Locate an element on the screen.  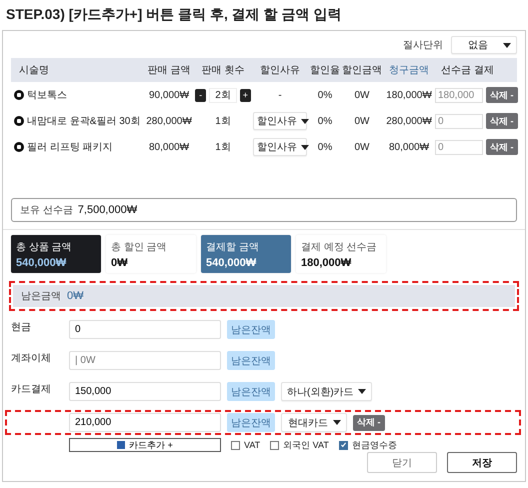
table-cell-text: 90,000₩ is located at coordinates (169, 95).